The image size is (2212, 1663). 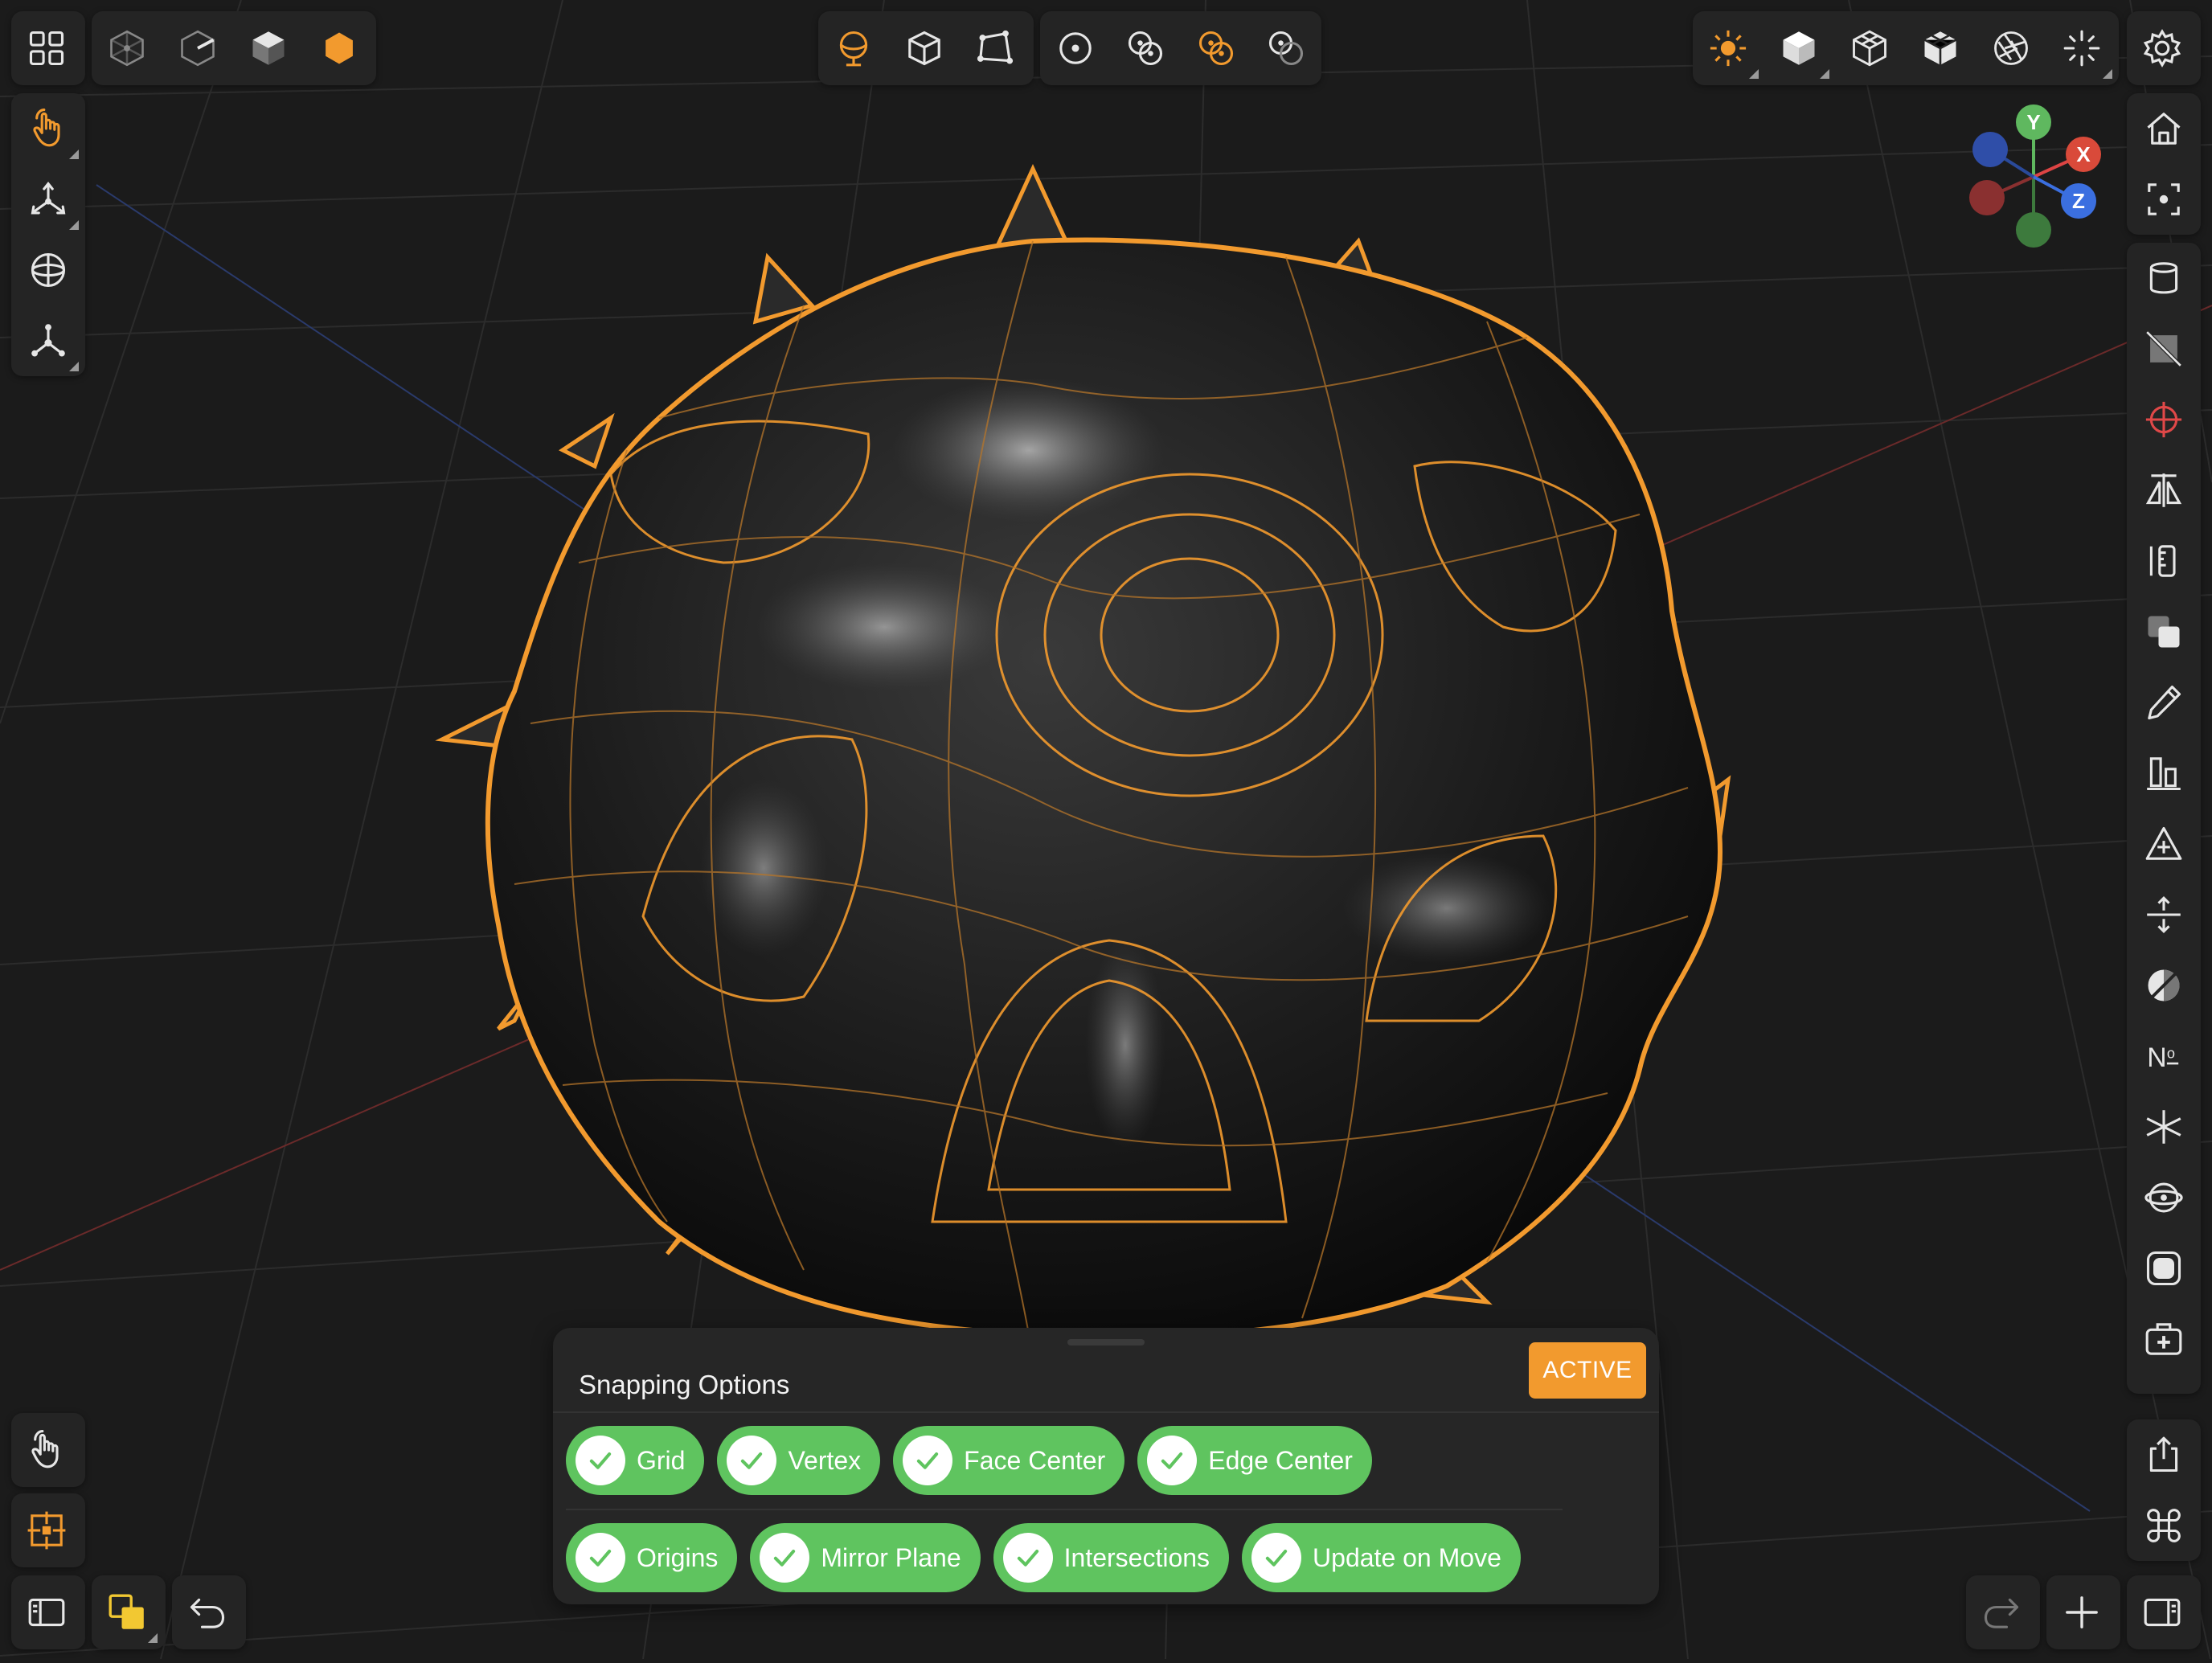 What do you see at coordinates (2163, 844) in the screenshot?
I see `add-triangle-icon` at bounding box center [2163, 844].